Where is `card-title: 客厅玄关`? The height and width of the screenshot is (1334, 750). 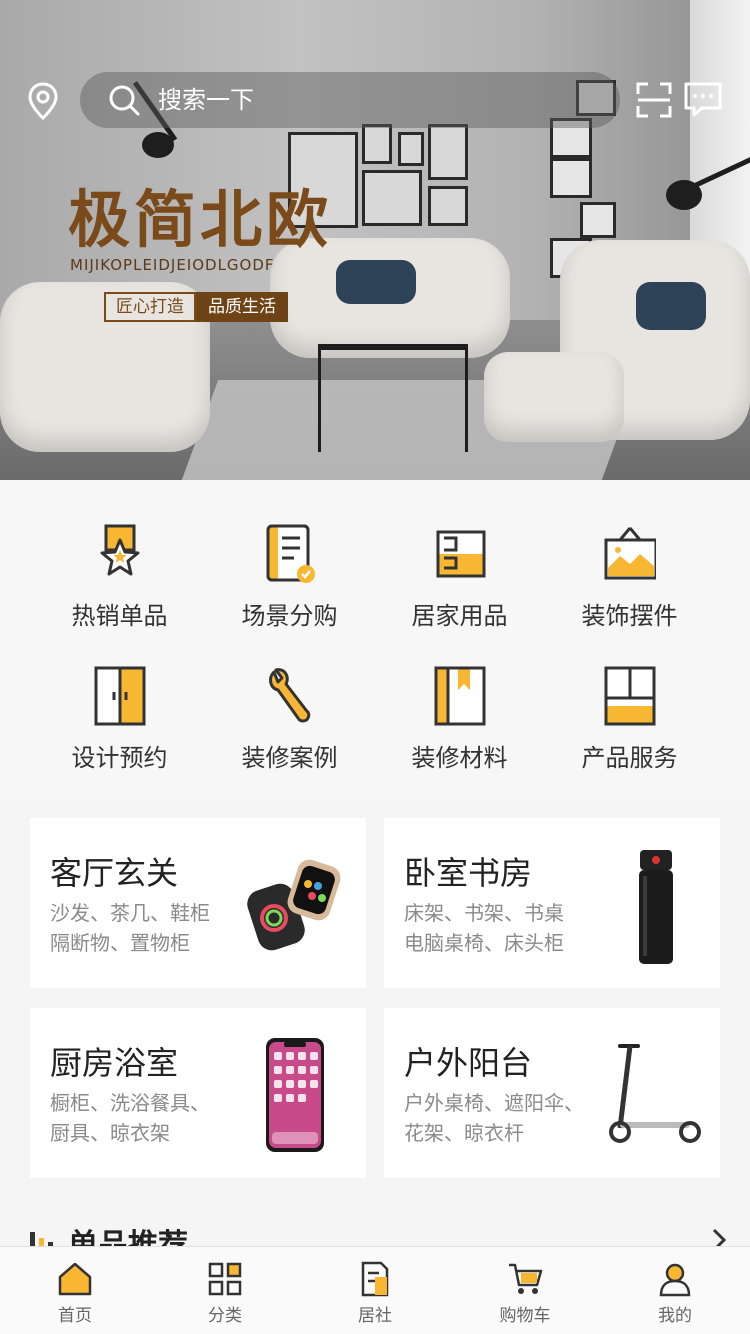
card-title: 客厅玄关 is located at coordinates (114, 873).